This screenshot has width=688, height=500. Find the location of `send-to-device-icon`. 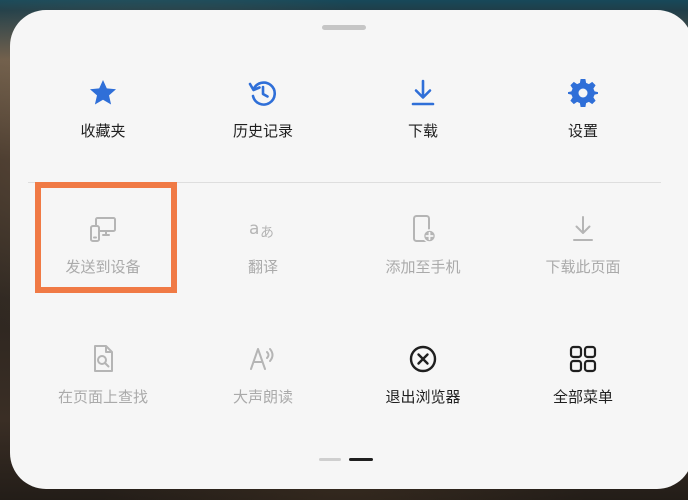

send-to-device-icon is located at coordinates (103, 229).